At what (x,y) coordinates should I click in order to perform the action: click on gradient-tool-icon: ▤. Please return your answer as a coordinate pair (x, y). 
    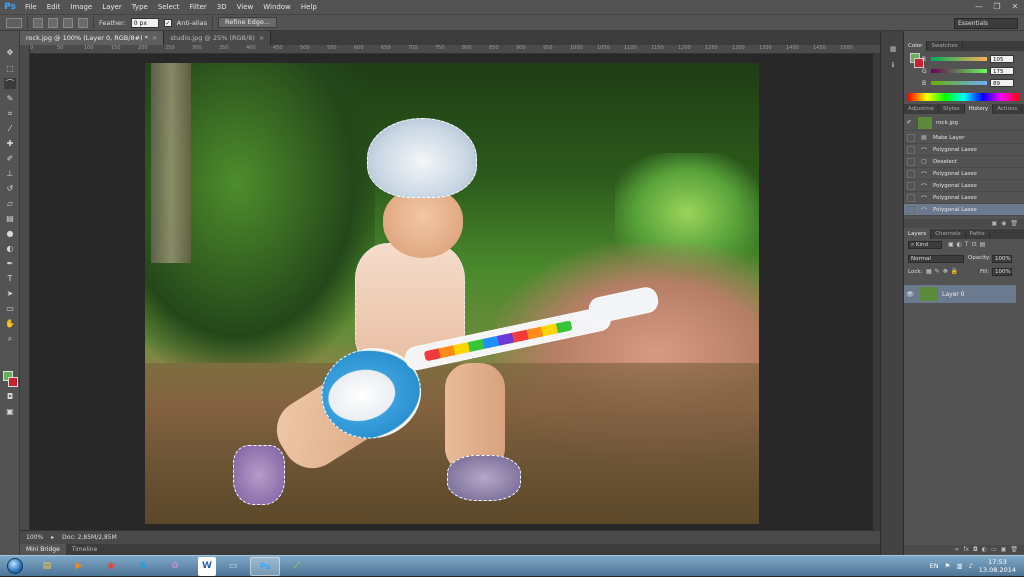
    Looking at the image, I should click on (10, 218).